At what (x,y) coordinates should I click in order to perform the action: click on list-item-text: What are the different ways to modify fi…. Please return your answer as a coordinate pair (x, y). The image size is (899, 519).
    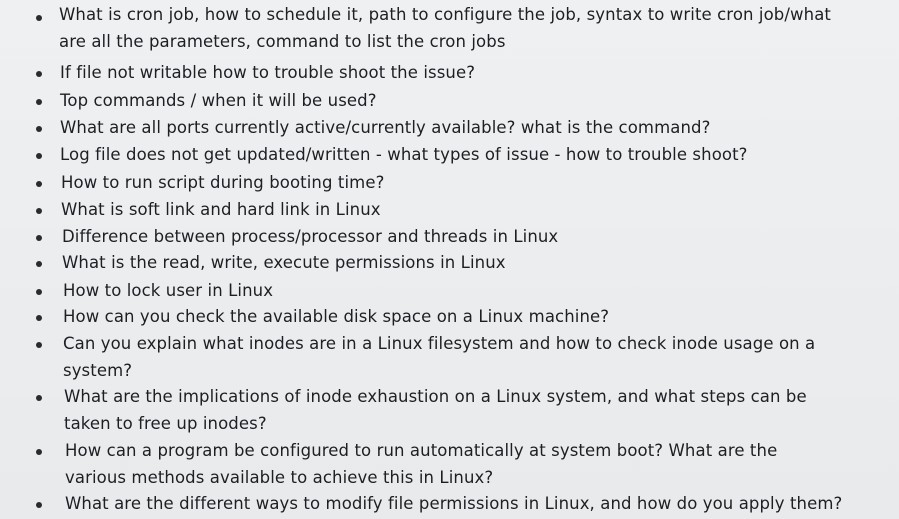
    Looking at the image, I should click on (454, 503).